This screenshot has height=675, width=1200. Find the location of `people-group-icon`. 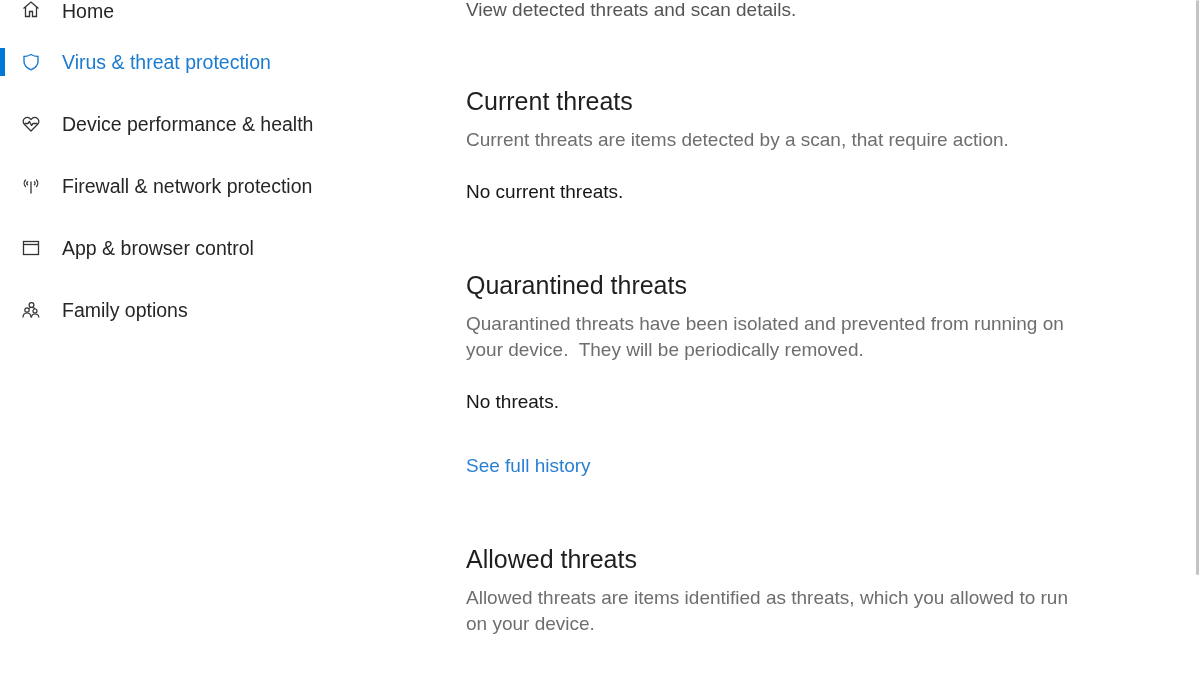

people-group-icon is located at coordinates (31, 310).